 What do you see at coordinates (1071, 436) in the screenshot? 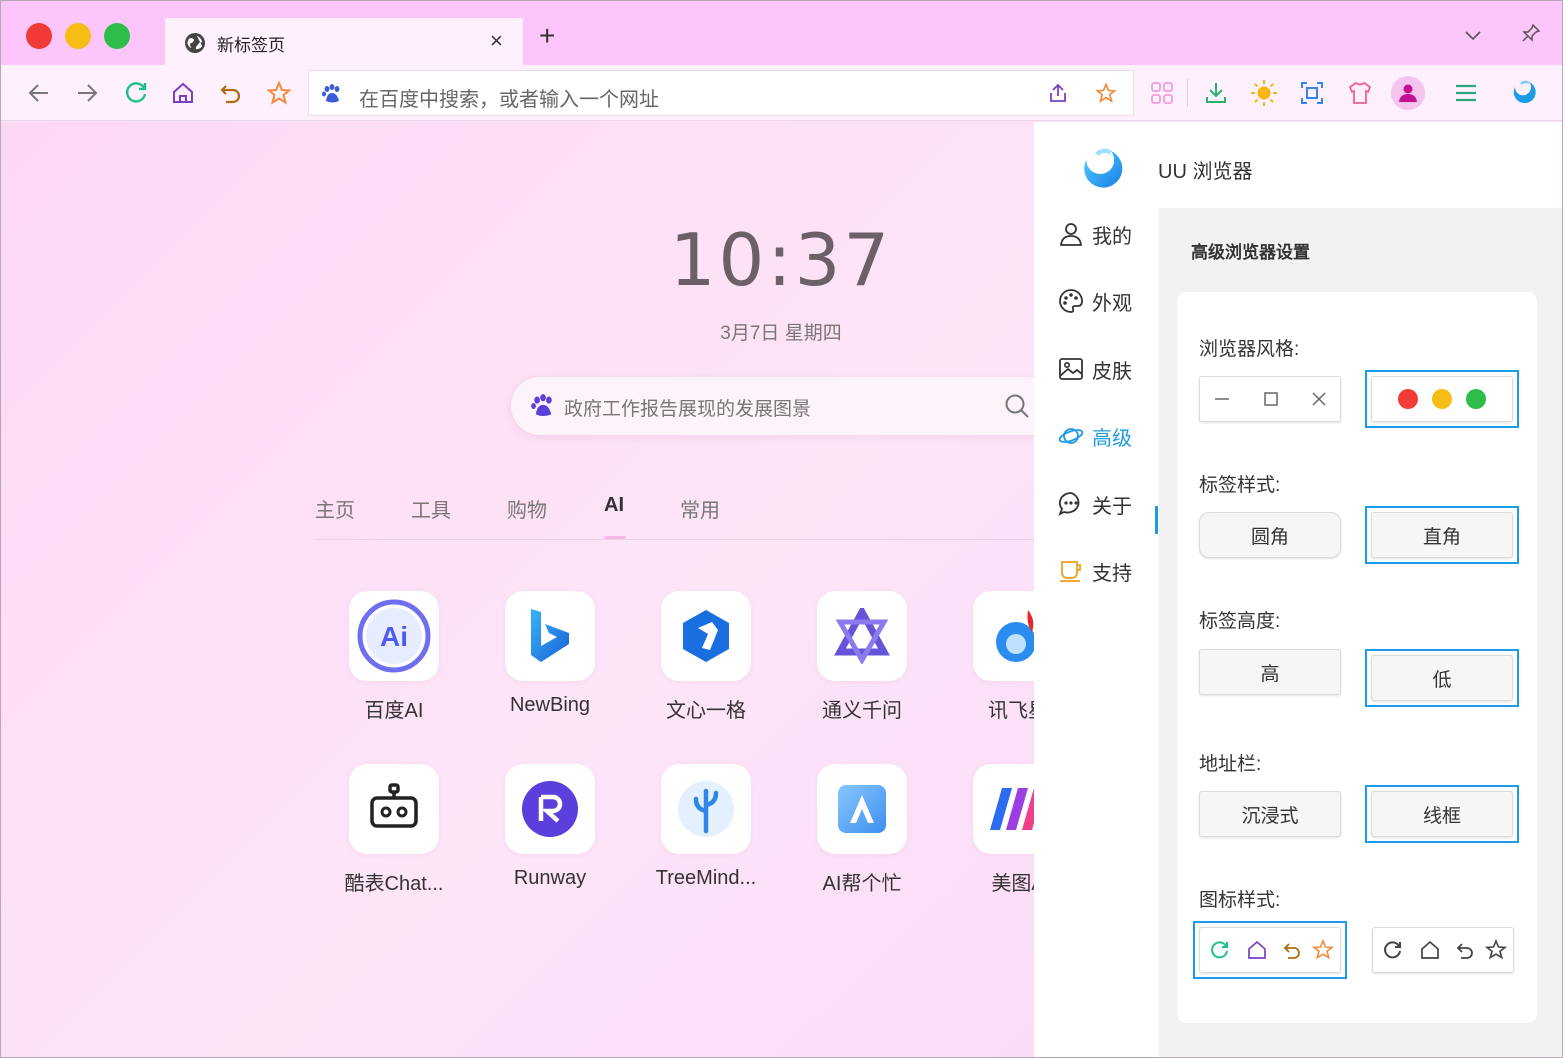
I see `planet-icon` at bounding box center [1071, 436].